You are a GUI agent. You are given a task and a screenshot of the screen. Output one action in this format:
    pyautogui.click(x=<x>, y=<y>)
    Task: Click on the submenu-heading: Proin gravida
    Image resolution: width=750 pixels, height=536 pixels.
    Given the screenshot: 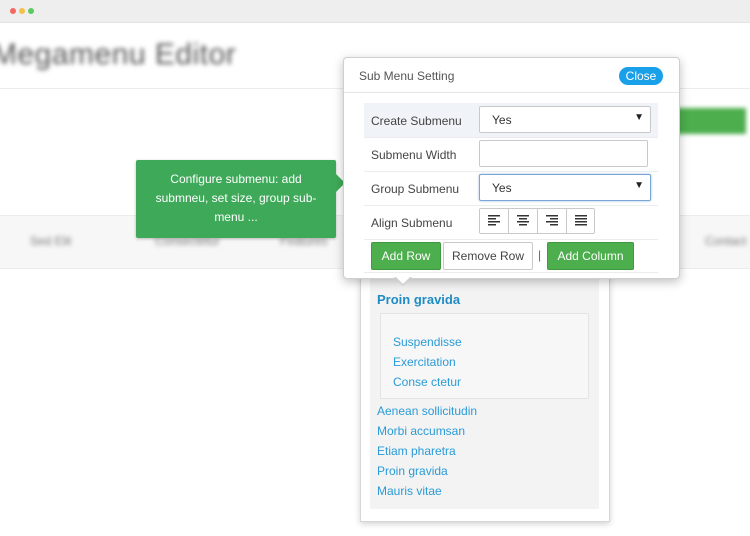 What is the action you would take?
    pyautogui.click(x=418, y=299)
    